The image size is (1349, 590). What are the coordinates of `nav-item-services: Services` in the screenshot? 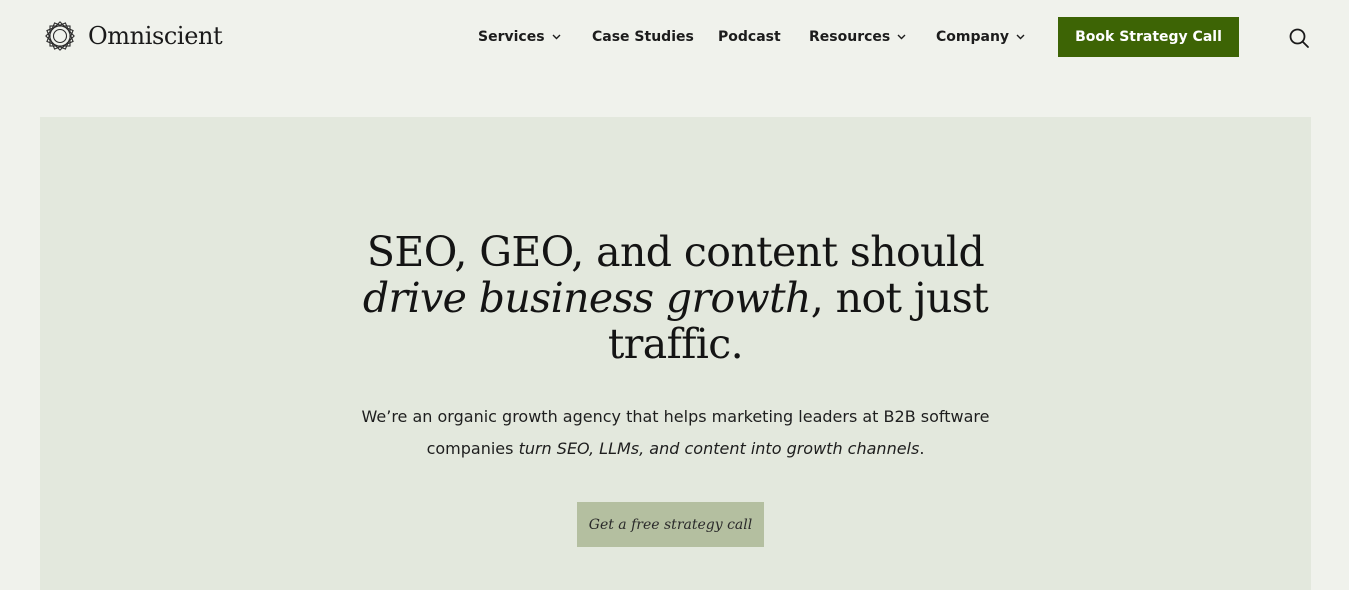 It's located at (519, 37).